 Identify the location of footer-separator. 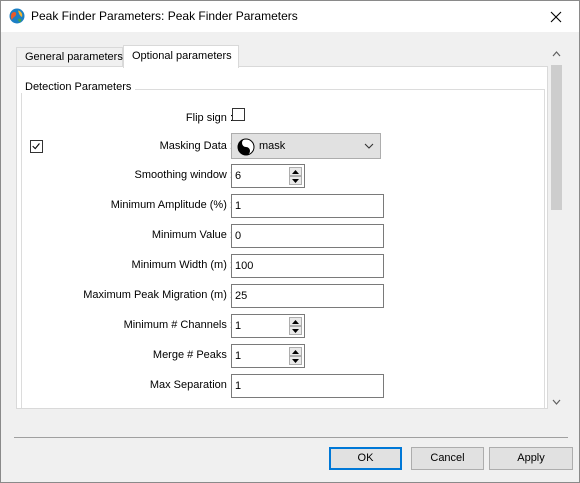
(291, 437).